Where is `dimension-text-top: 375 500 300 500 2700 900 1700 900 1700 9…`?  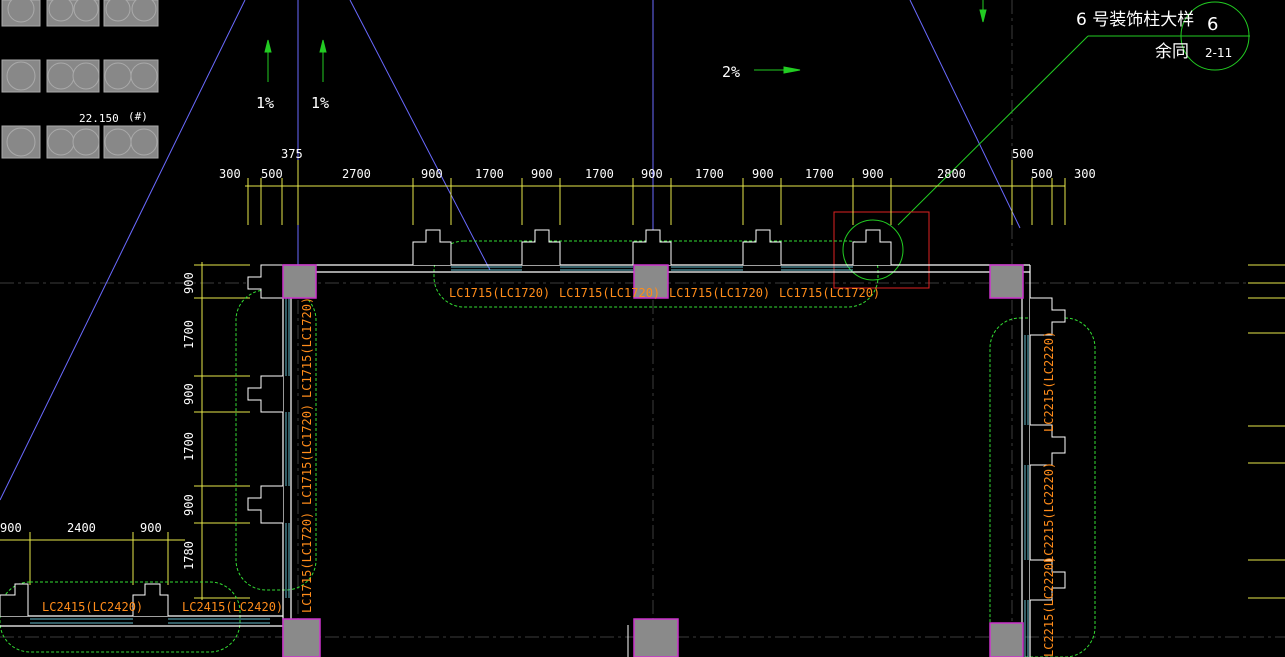 dimension-text-top: 375 500 300 500 2700 900 1700 900 1700 9… is located at coordinates (657, 164).